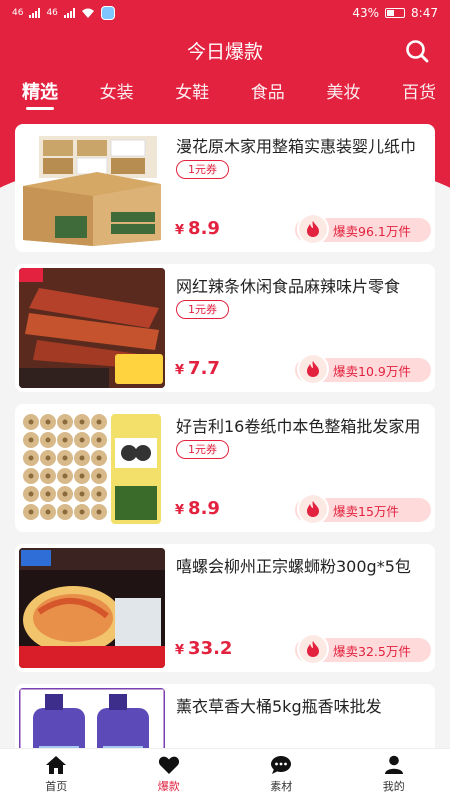 This screenshot has width=450, height=800. I want to click on tab-selected: 精选, so click(40, 95).